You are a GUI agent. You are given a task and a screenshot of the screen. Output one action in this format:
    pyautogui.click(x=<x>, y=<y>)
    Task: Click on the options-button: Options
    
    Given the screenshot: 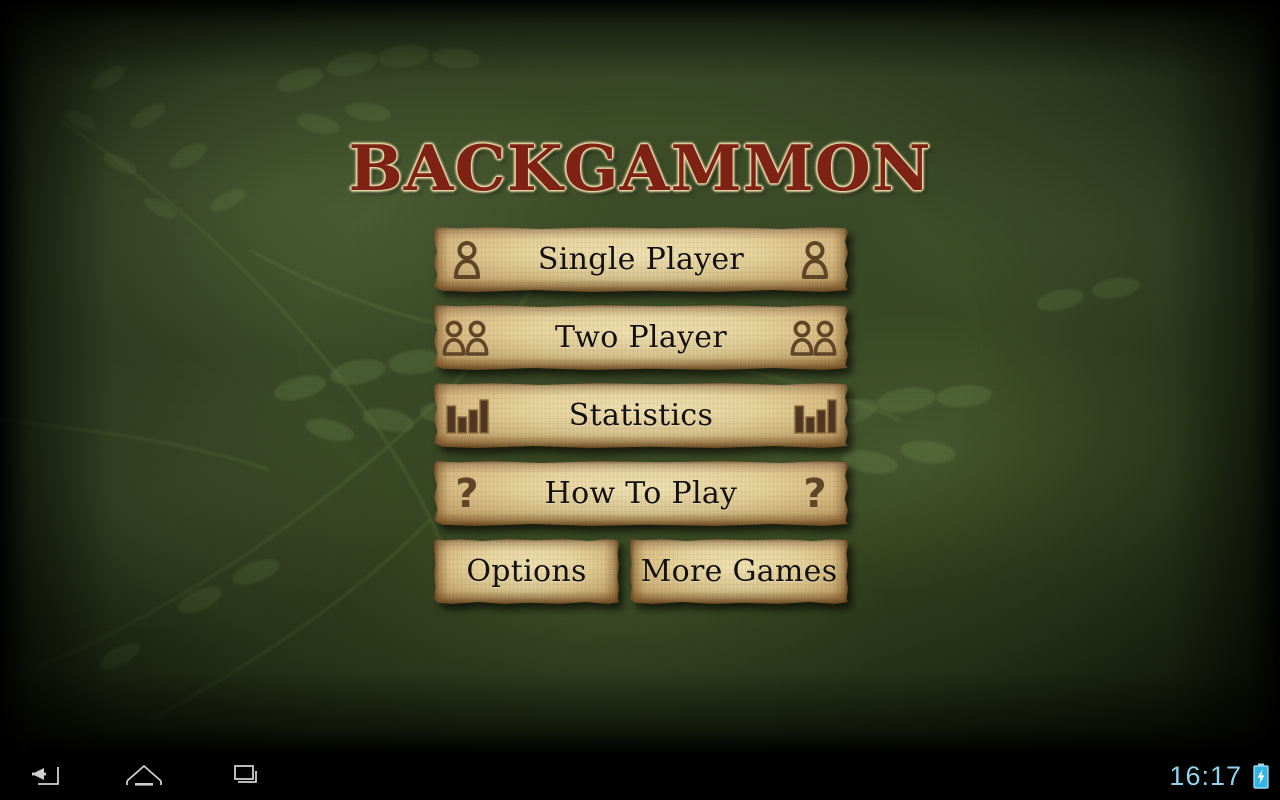 What is the action you would take?
    pyautogui.click(x=526, y=571)
    